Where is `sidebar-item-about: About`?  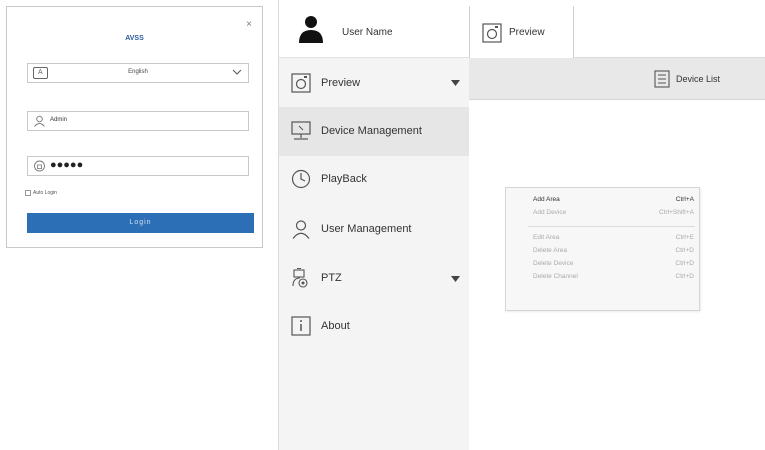 sidebar-item-about: About is located at coordinates (374, 327).